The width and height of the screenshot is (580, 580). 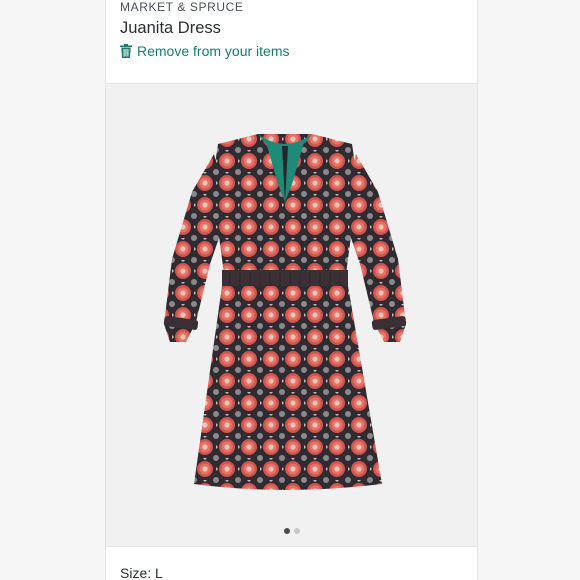 What do you see at coordinates (141, 572) in the screenshot?
I see `size-label: Size: L` at bounding box center [141, 572].